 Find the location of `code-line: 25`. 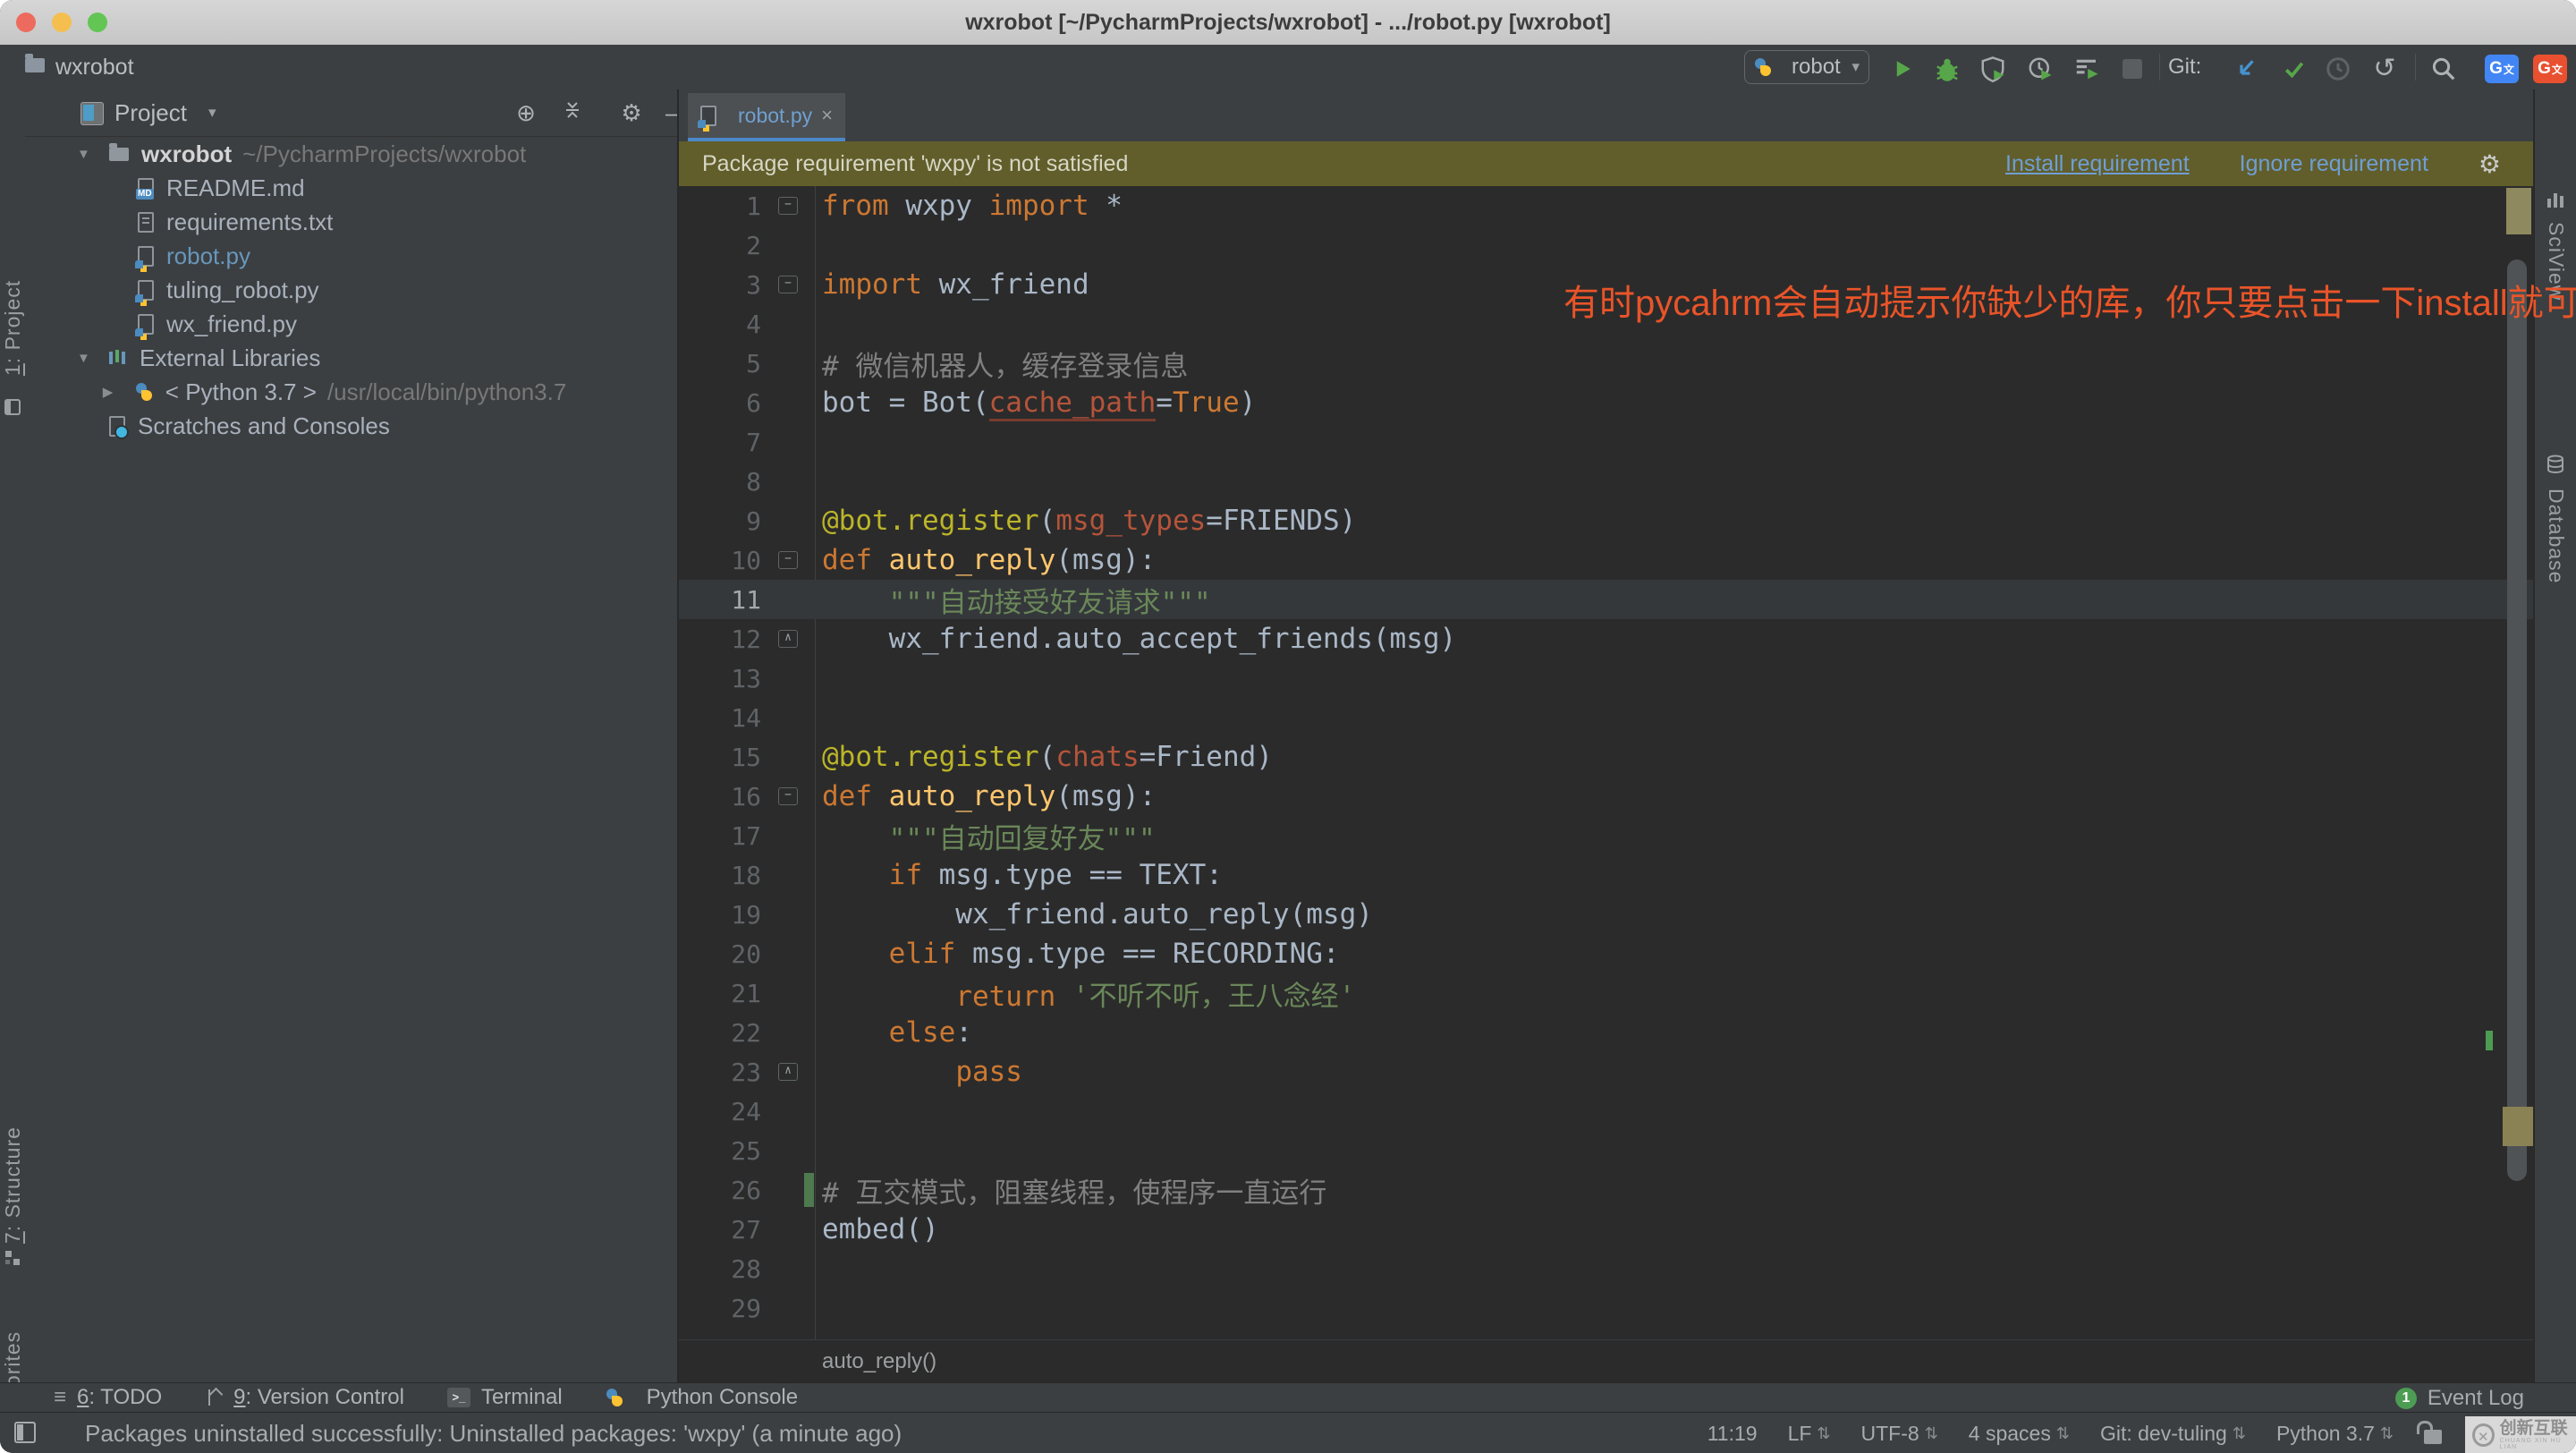

code-line: 25 is located at coordinates (1606, 1150).